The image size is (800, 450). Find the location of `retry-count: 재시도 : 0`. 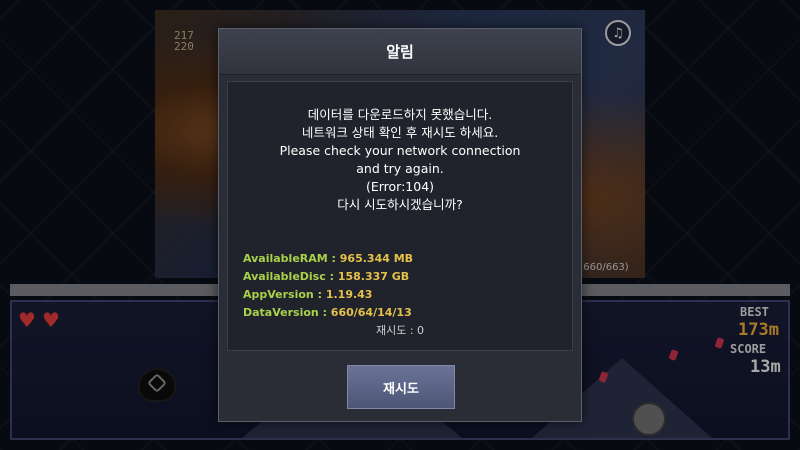

retry-count: 재시도 : 0 is located at coordinates (400, 330).